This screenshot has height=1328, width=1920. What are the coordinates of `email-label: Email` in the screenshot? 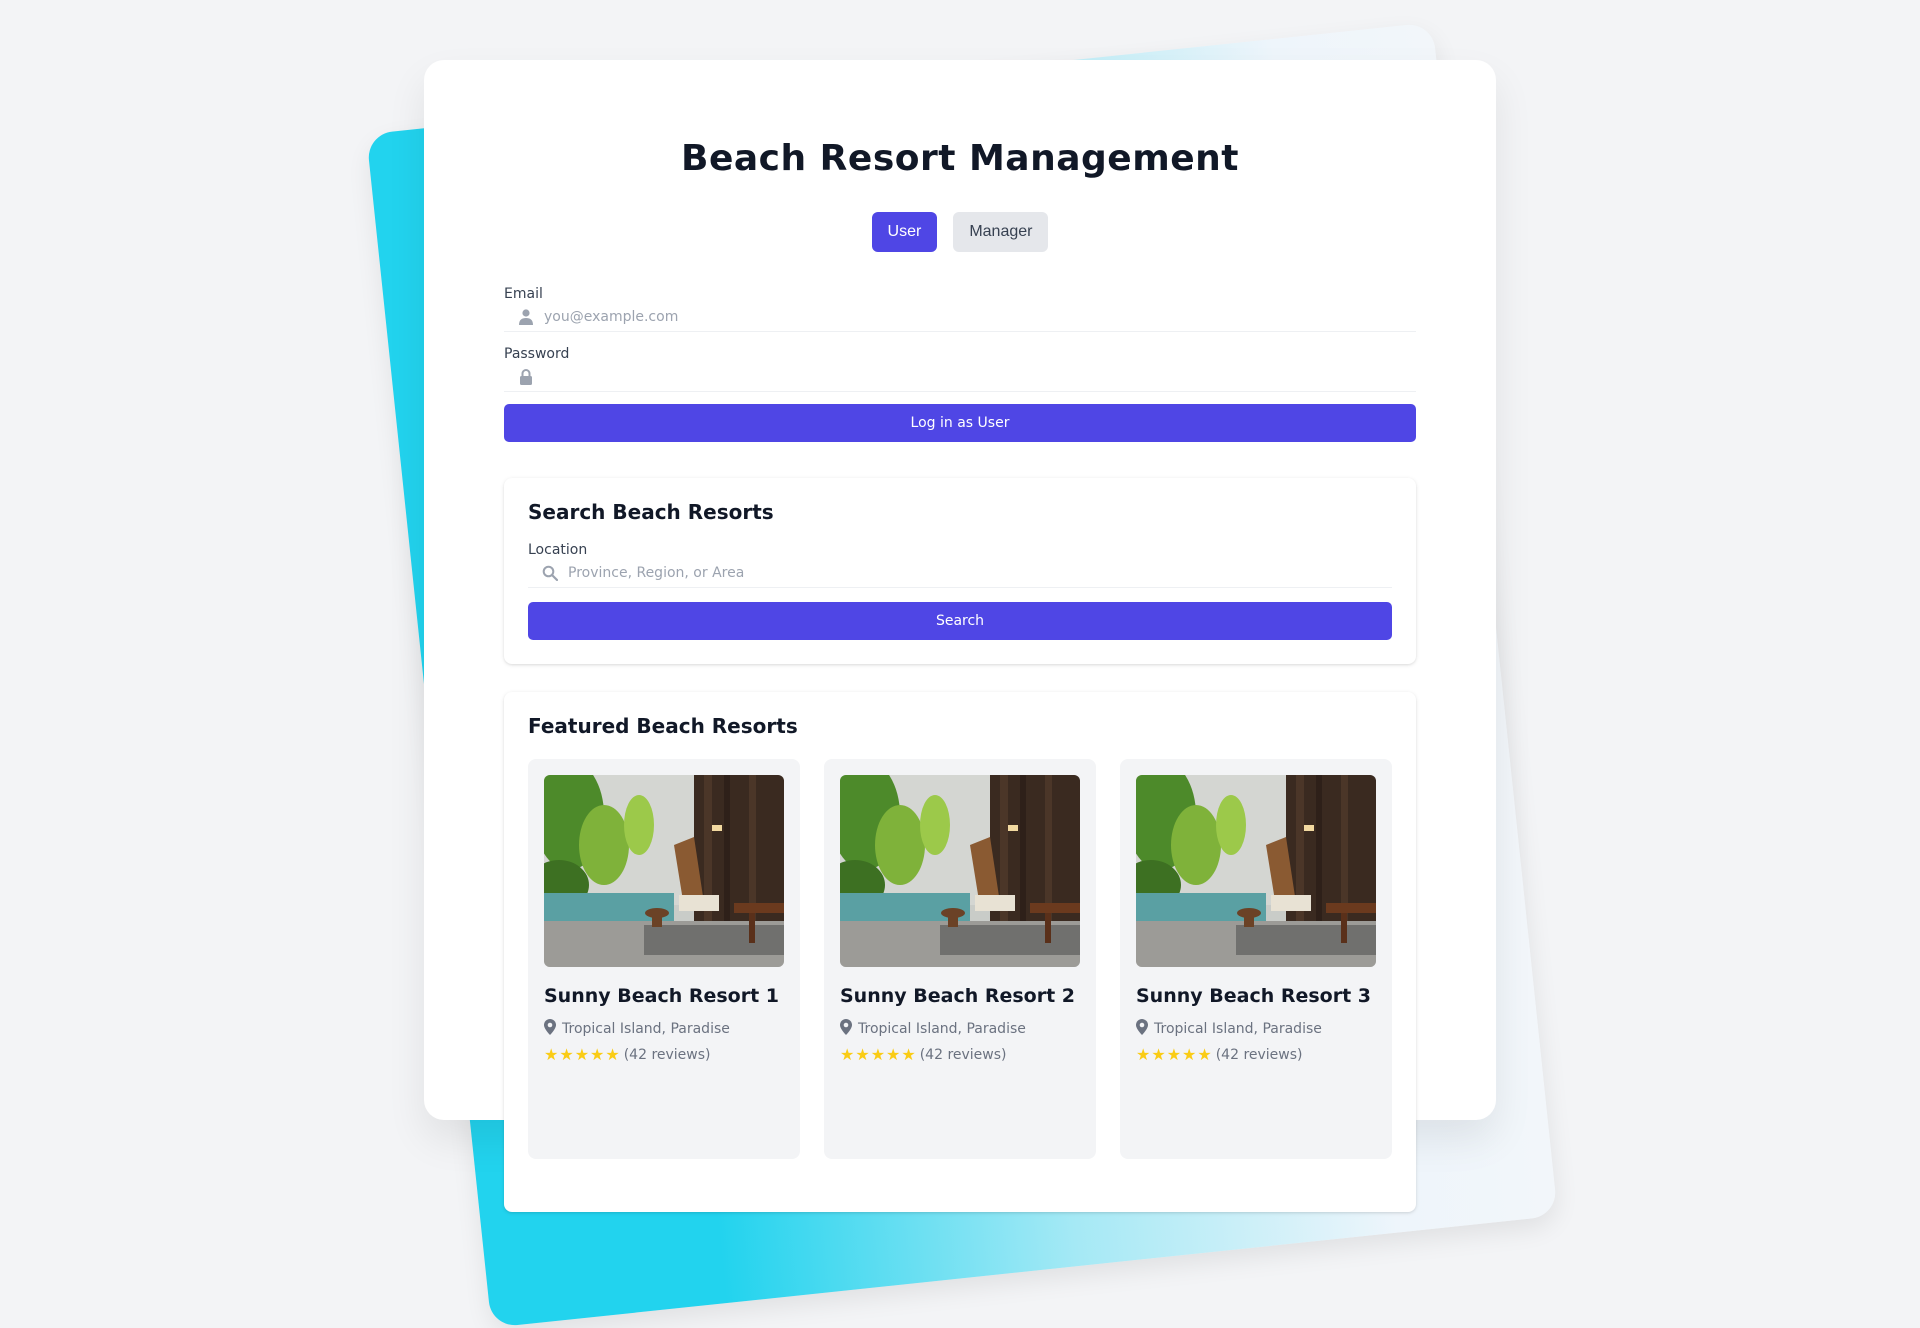 It's located at (523, 294).